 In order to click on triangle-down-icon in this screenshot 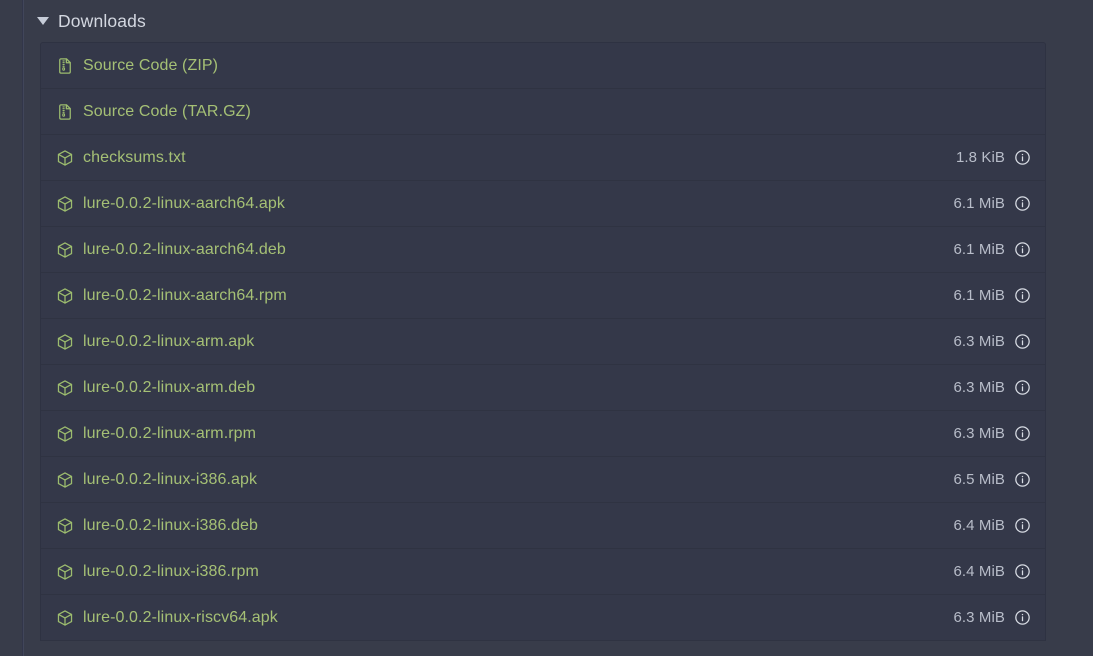, I will do `click(43, 21)`.